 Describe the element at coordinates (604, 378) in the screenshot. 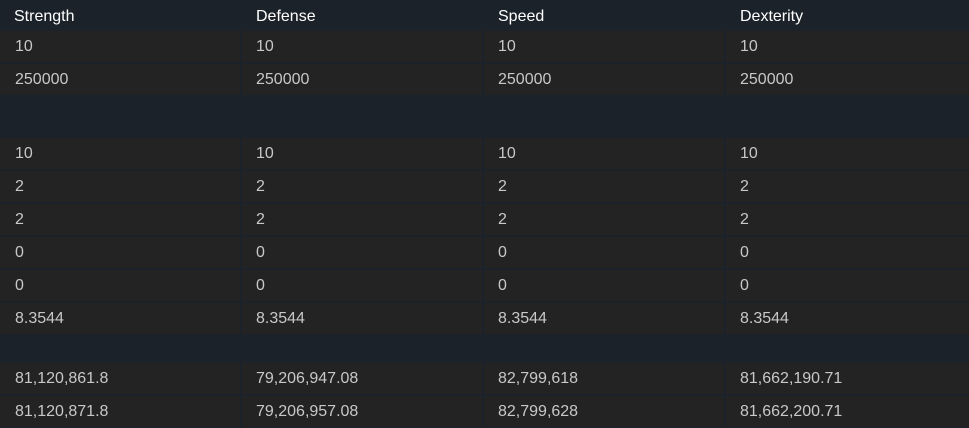

I see `cell-speed: 82,799,618` at that location.